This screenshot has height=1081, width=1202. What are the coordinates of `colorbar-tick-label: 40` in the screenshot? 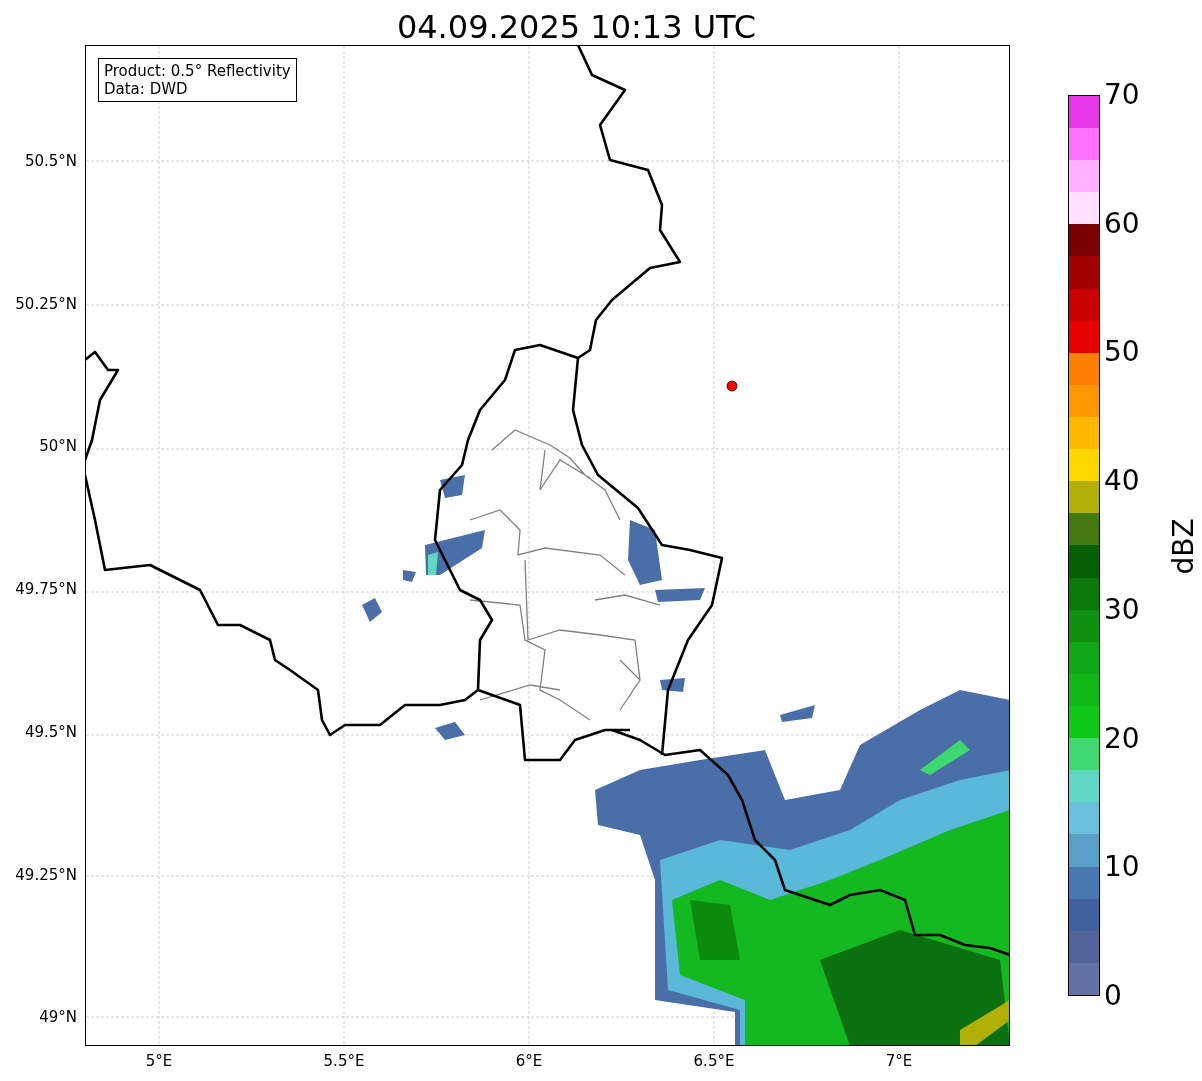 It's located at (1122, 481).